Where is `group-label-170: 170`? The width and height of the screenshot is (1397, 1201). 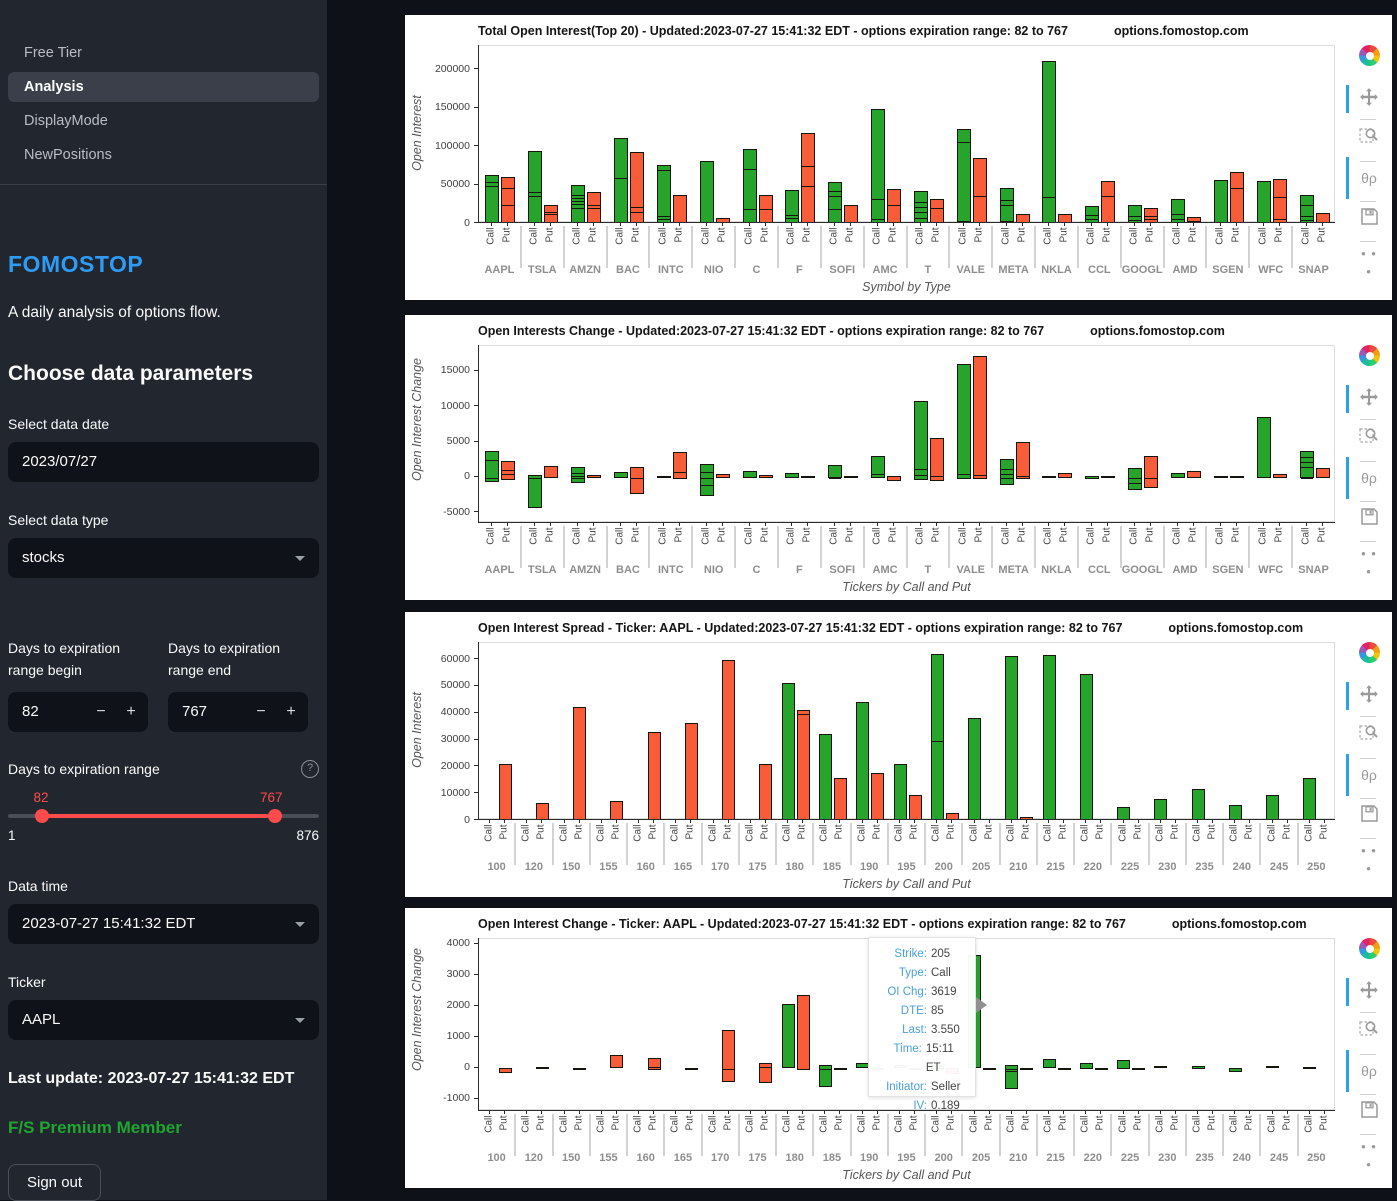 group-label-170: 170 is located at coordinates (720, 1158).